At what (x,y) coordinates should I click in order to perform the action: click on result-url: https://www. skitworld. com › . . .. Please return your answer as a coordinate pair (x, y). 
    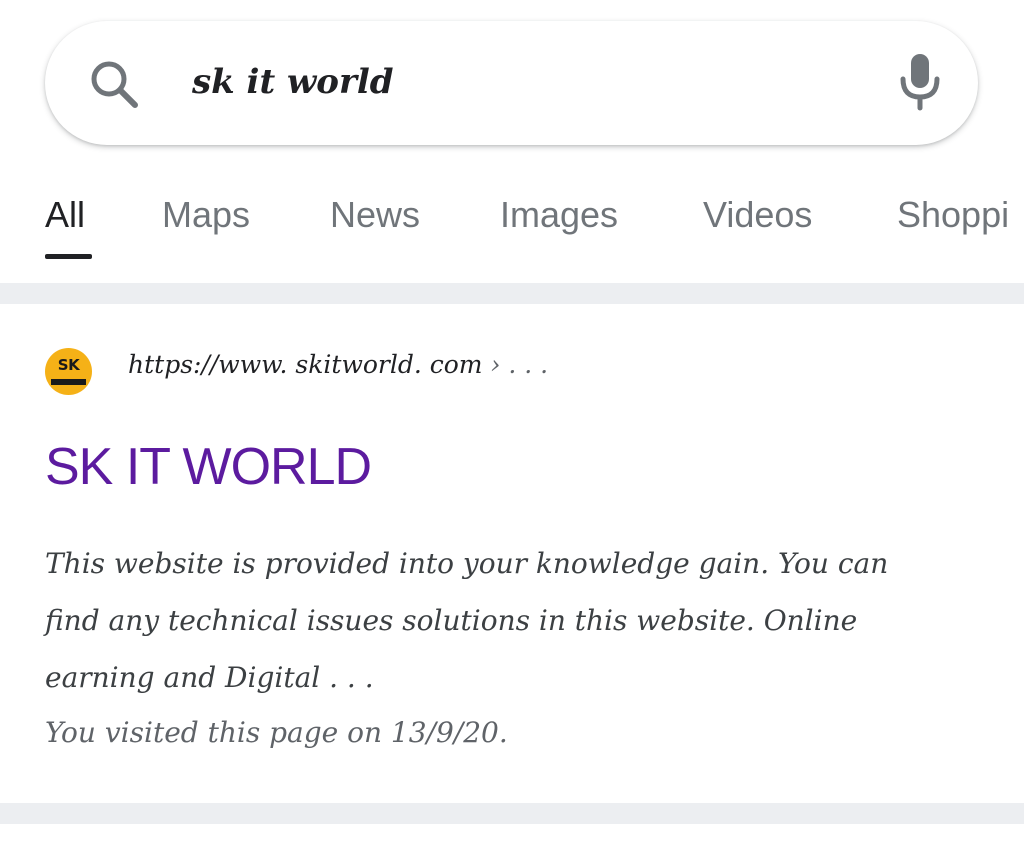
    Looking at the image, I should click on (338, 364).